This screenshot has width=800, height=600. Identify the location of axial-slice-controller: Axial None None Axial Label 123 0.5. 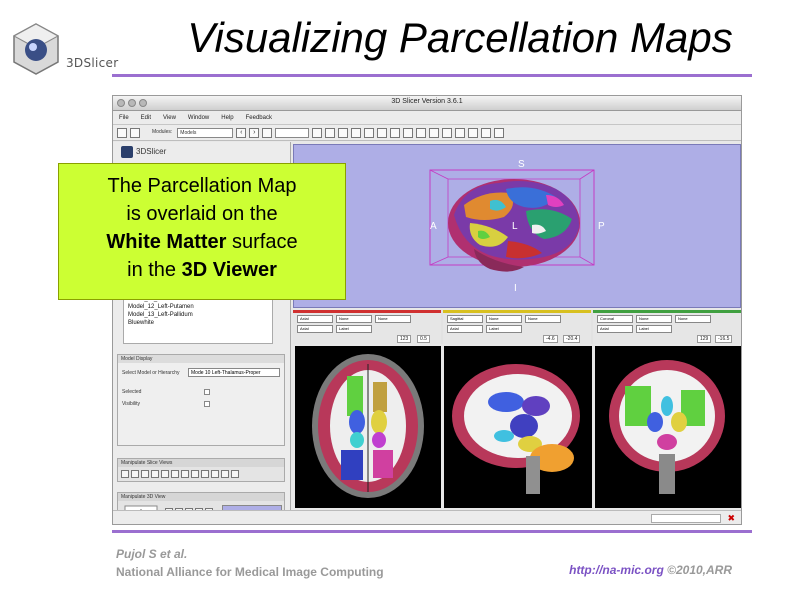
(367, 327).